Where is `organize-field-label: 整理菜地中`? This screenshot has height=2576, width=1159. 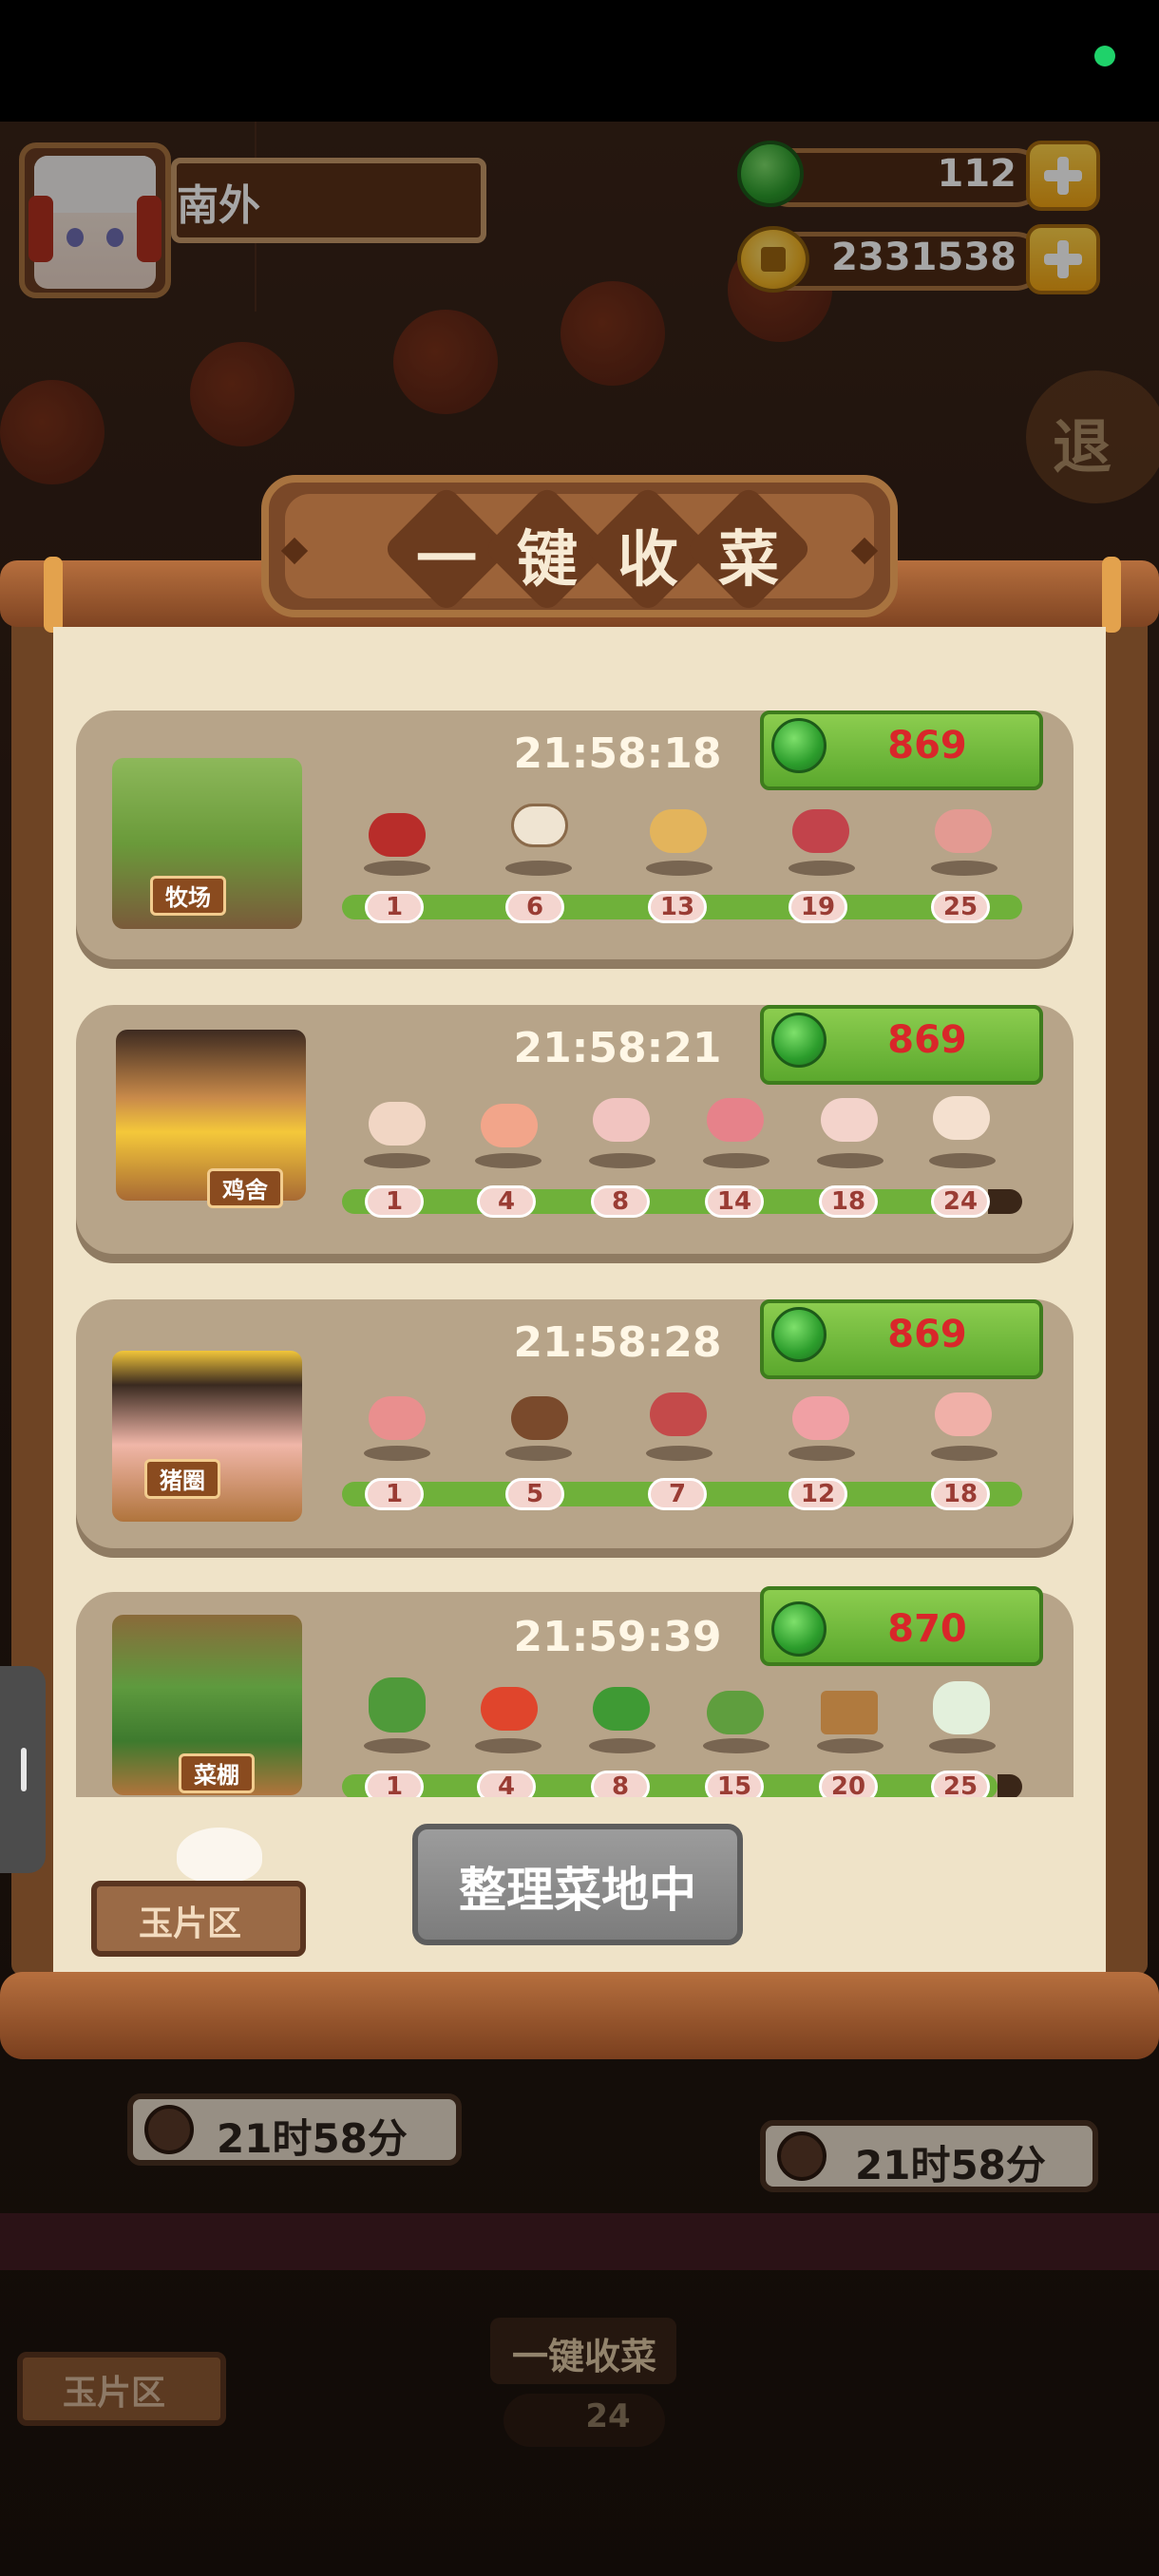
organize-field-label: 整理菜地中 is located at coordinates (577, 1890).